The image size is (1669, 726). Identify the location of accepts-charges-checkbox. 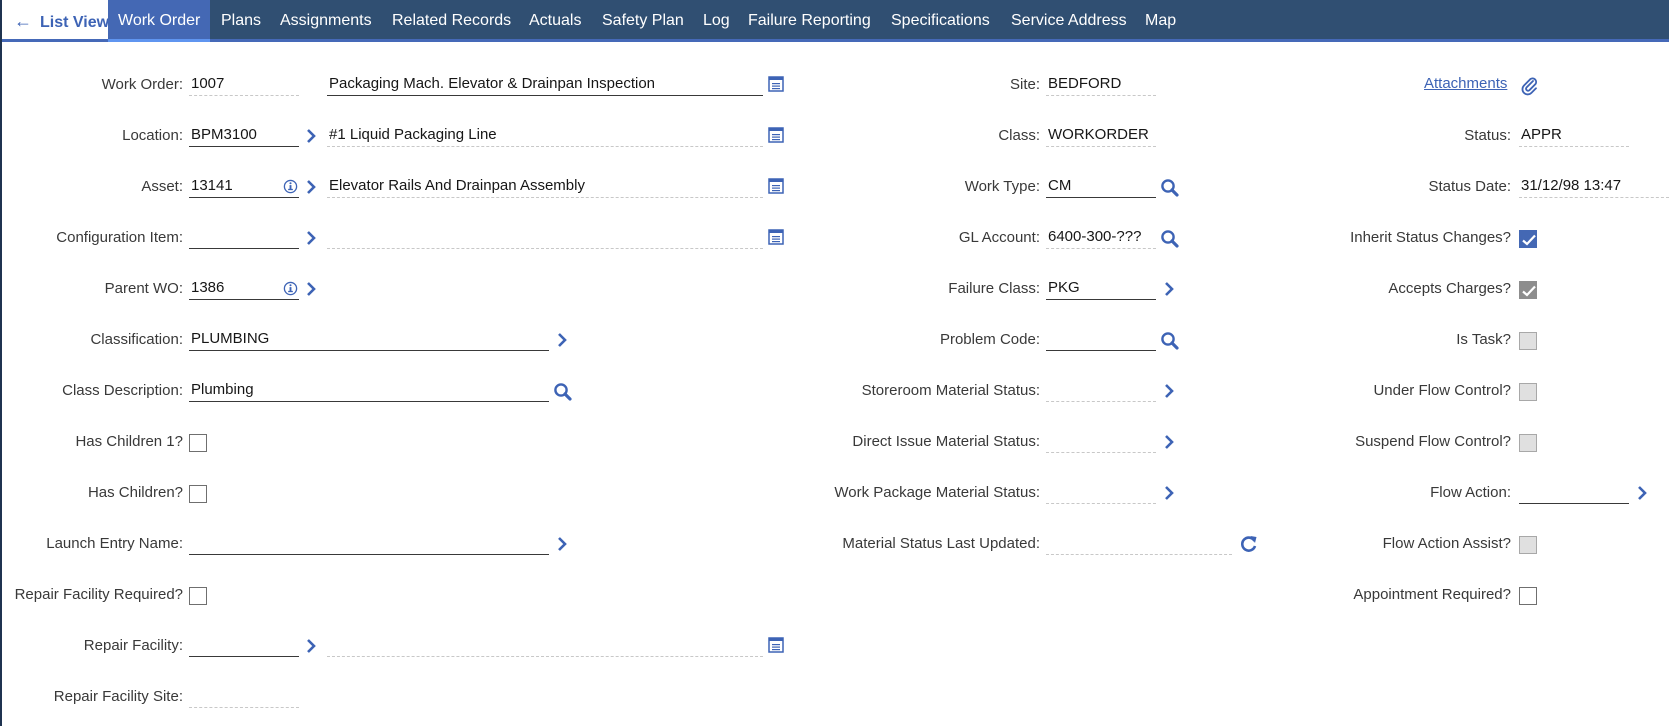
(1528, 290).